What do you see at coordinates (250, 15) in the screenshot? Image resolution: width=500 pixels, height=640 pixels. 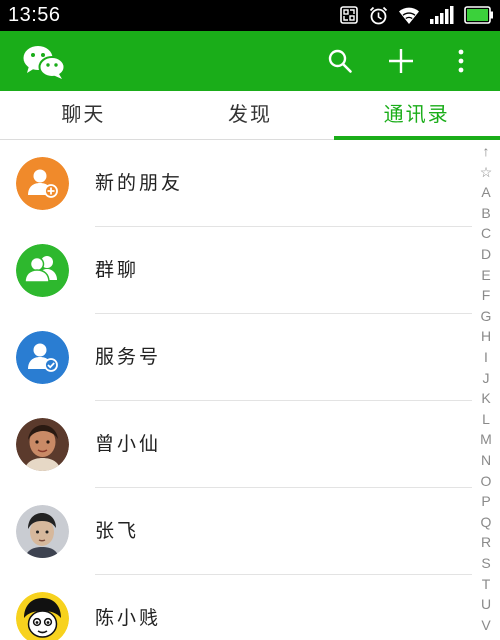 I see `status-bar: 13:56` at bounding box center [250, 15].